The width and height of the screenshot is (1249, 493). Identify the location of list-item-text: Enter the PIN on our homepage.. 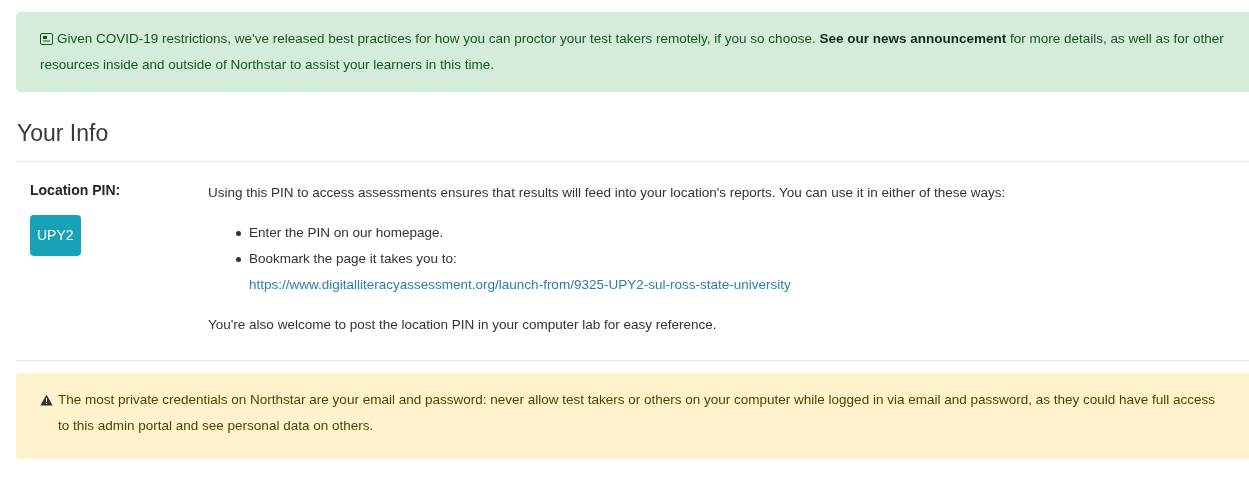
(346, 232).